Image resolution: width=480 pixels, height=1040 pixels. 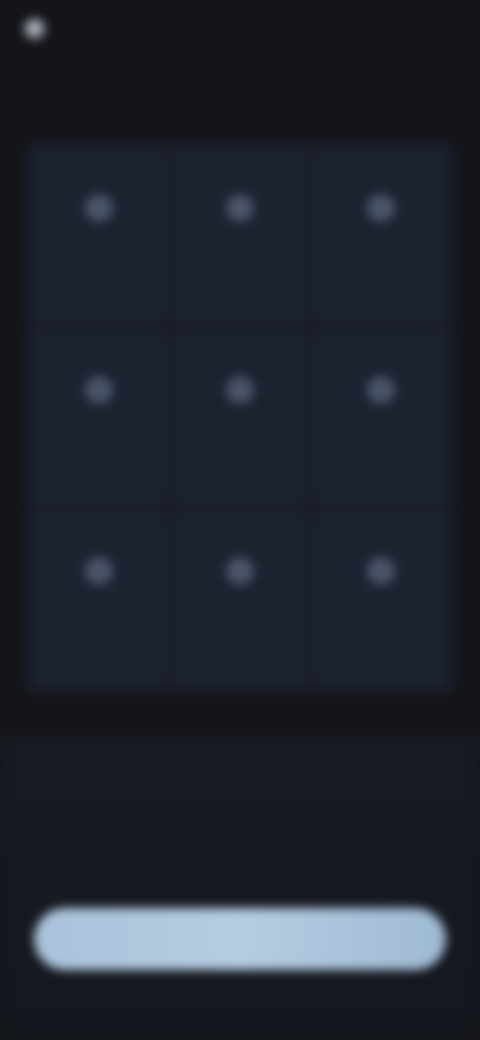 What do you see at coordinates (240, 939) in the screenshot?
I see `primary-cta-button` at bounding box center [240, 939].